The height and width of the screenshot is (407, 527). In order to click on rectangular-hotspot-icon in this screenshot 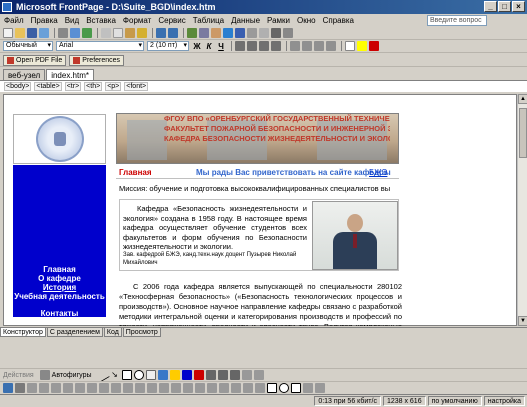, I will do `click(272, 388)`.